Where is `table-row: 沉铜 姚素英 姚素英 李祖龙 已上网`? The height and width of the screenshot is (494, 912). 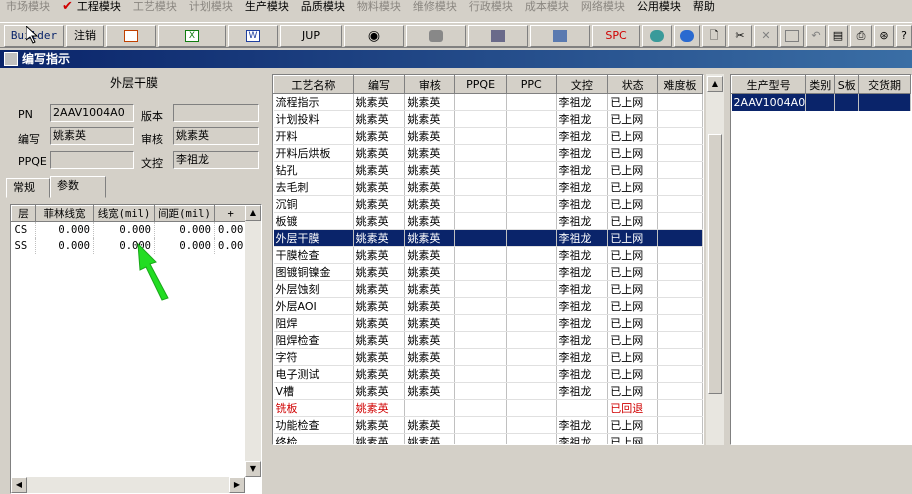 table-row: 沉铜 姚素英 姚素英 李祖龙 已上网 is located at coordinates (488, 204).